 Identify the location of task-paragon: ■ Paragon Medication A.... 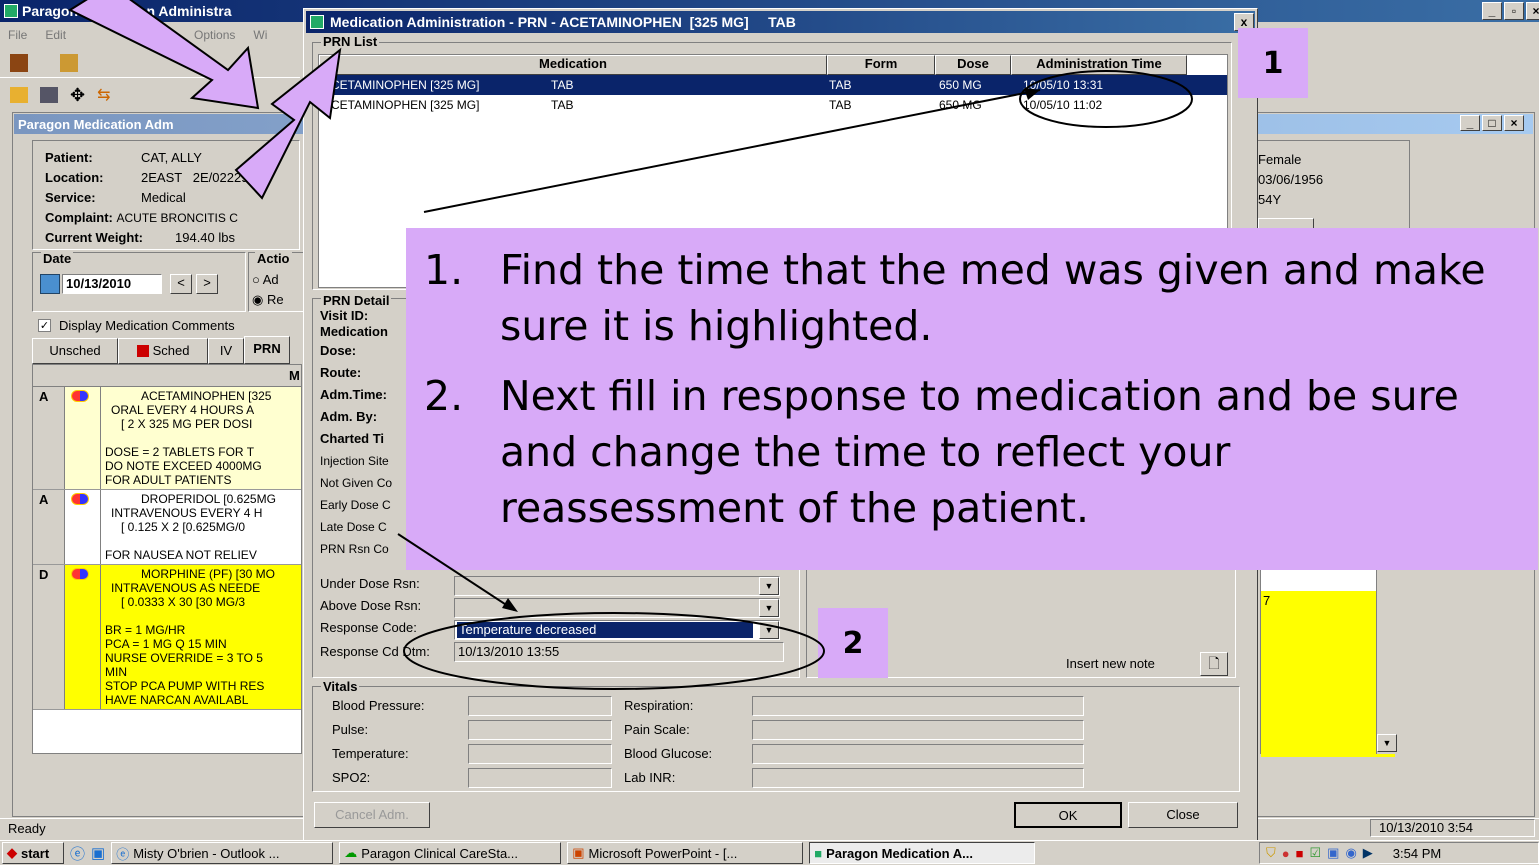
(922, 853).